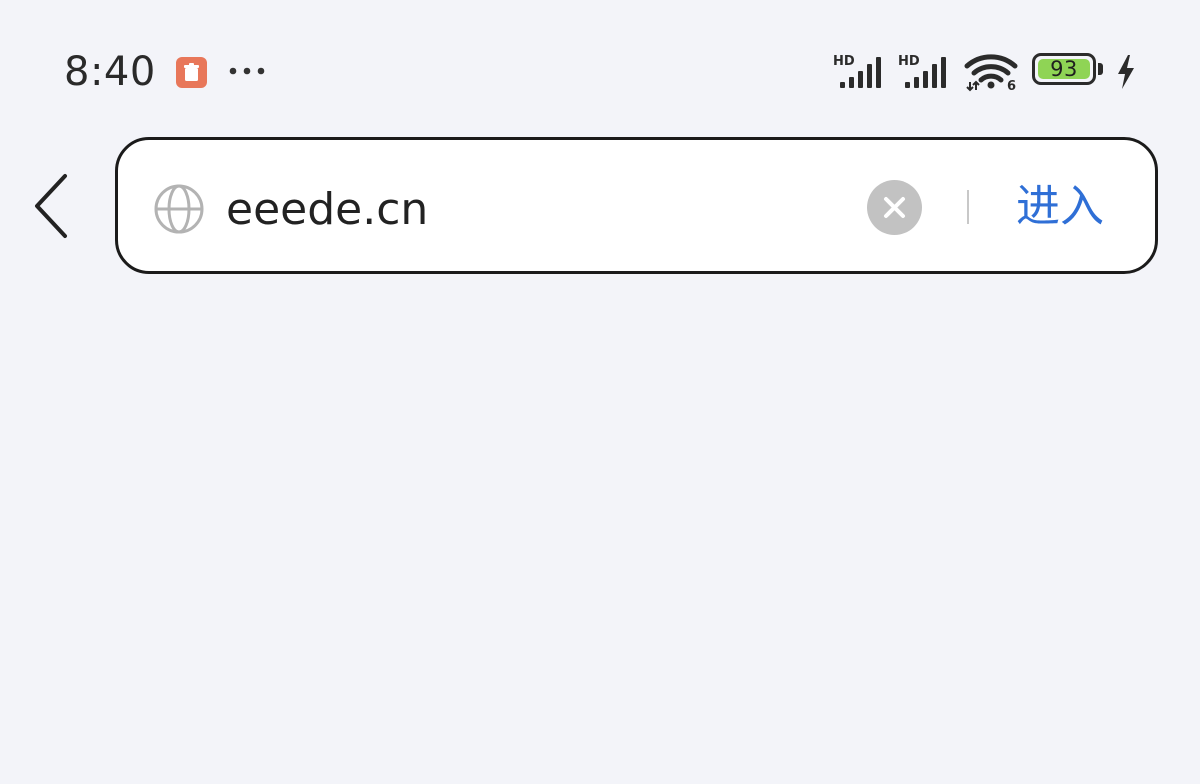 Image resolution: width=1200 pixels, height=784 pixels. What do you see at coordinates (179, 209) in the screenshot?
I see `globe-icon` at bounding box center [179, 209].